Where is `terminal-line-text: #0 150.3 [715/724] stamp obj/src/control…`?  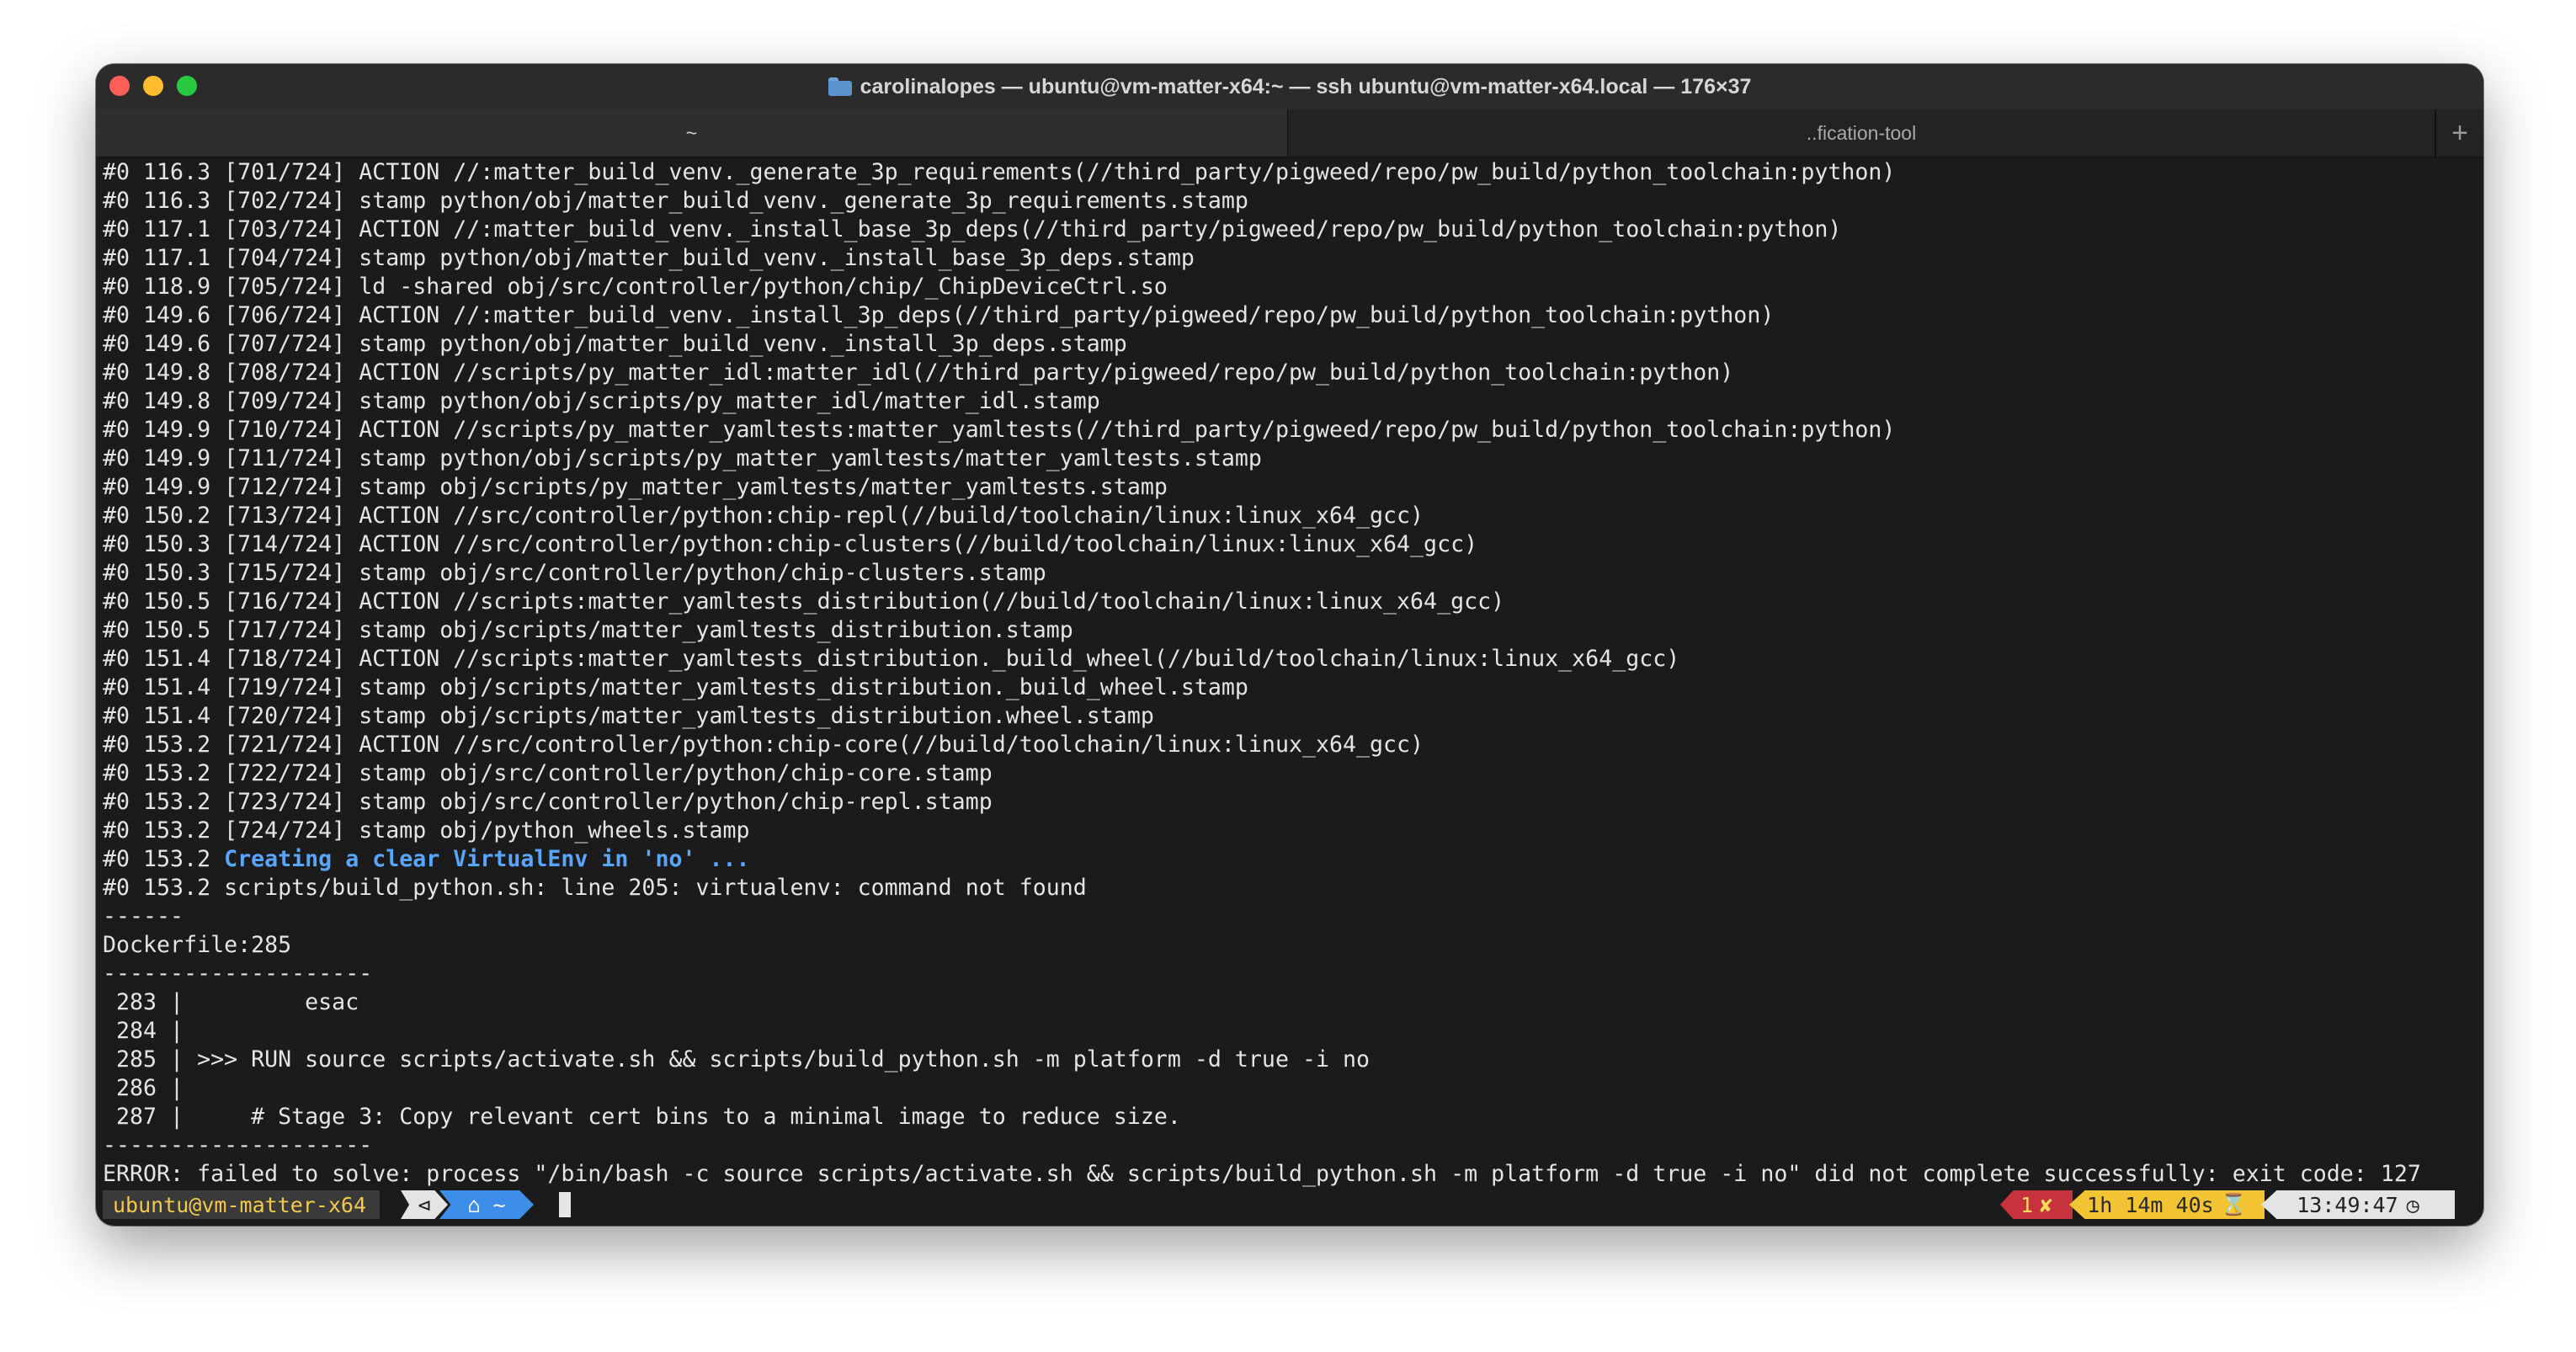 terminal-line-text: #0 150.3 [715/724] stamp obj/src/control… is located at coordinates (575, 573).